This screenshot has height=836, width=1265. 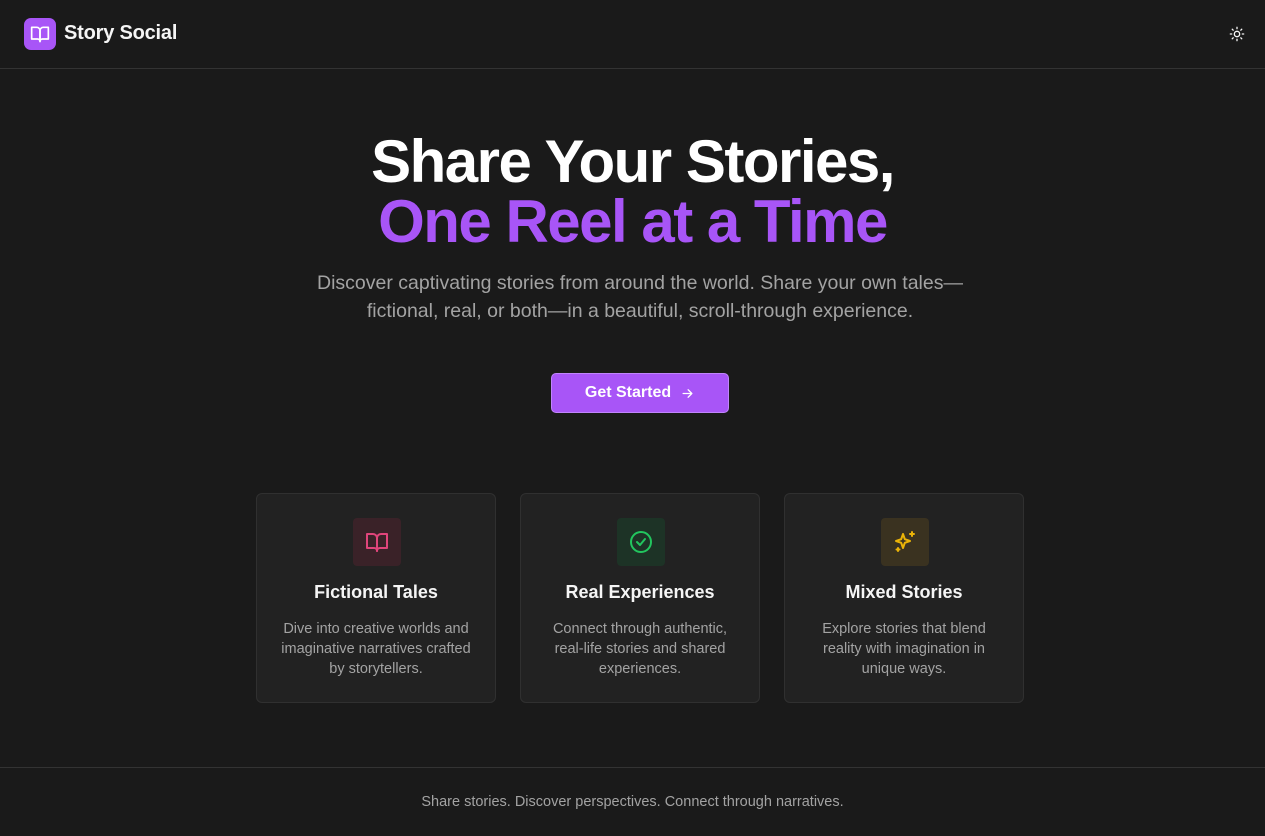 I want to click on site-header: Story Social, so click(x=632, y=34).